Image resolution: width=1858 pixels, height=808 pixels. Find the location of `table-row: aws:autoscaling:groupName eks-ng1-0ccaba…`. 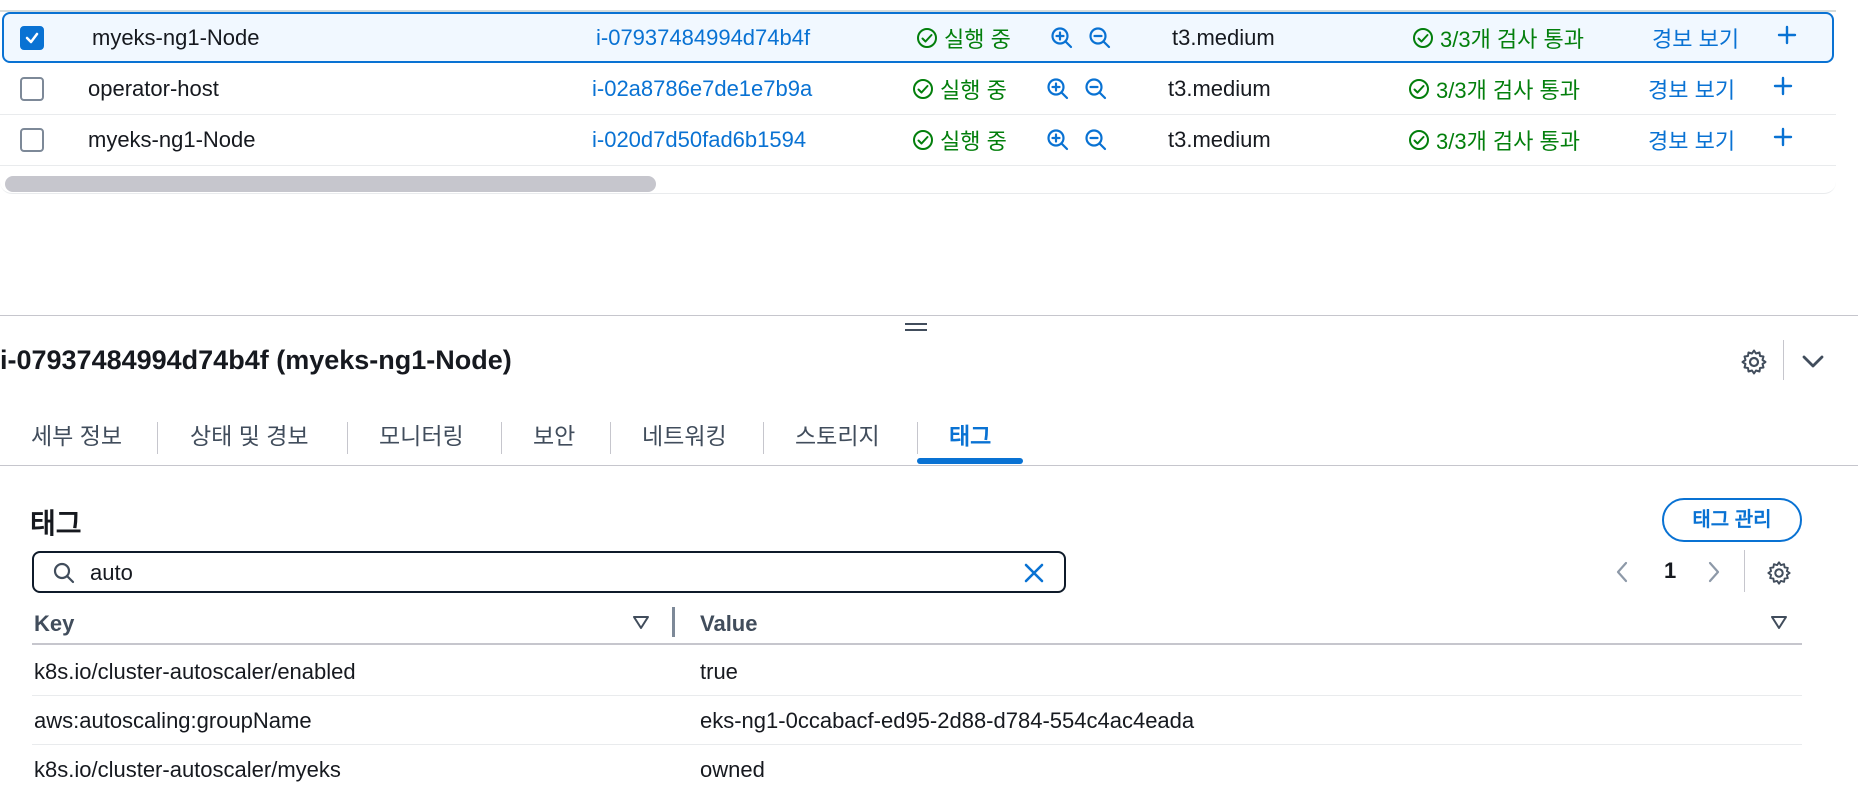

table-row: aws:autoscaling:groupName eks-ng1-0ccaba… is located at coordinates (917, 720).